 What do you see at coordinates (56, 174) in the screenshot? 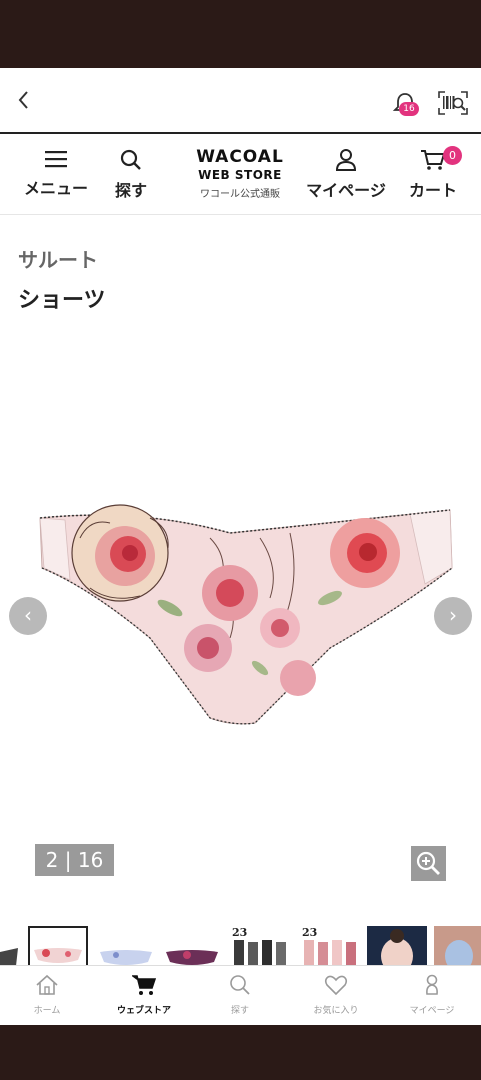
I see `menu-button: メニュー` at bounding box center [56, 174].